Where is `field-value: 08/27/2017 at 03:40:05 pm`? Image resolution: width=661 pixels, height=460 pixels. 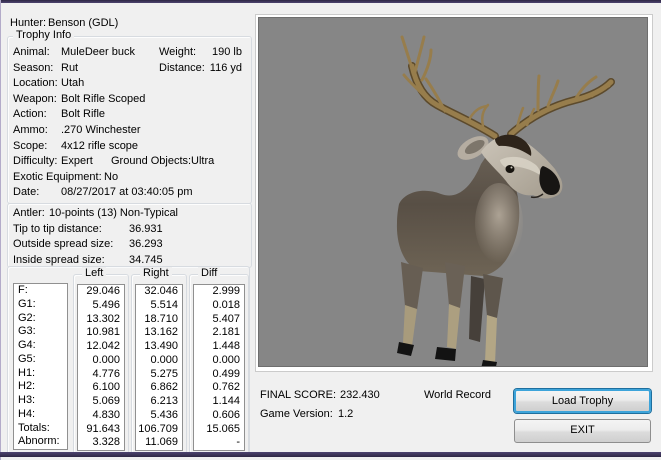
field-value: 08/27/2017 at 03:40:05 pm is located at coordinates (127, 192).